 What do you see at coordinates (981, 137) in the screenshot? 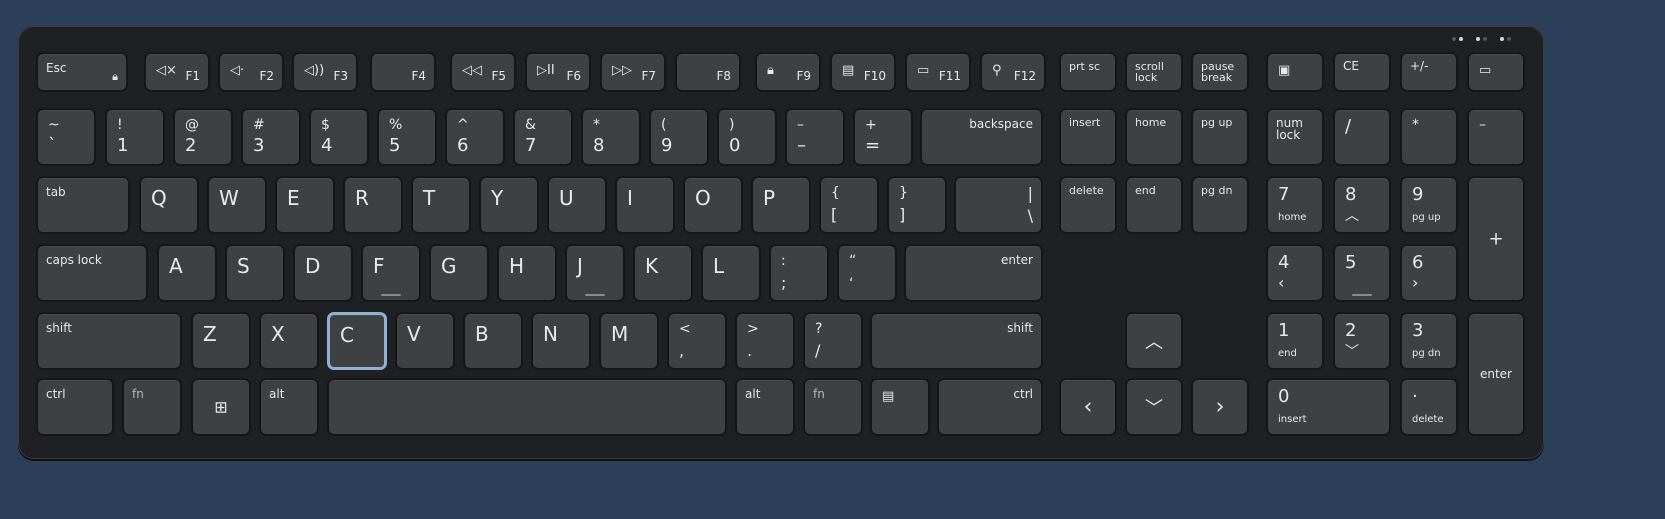
I see `key-backspace: backspace` at bounding box center [981, 137].